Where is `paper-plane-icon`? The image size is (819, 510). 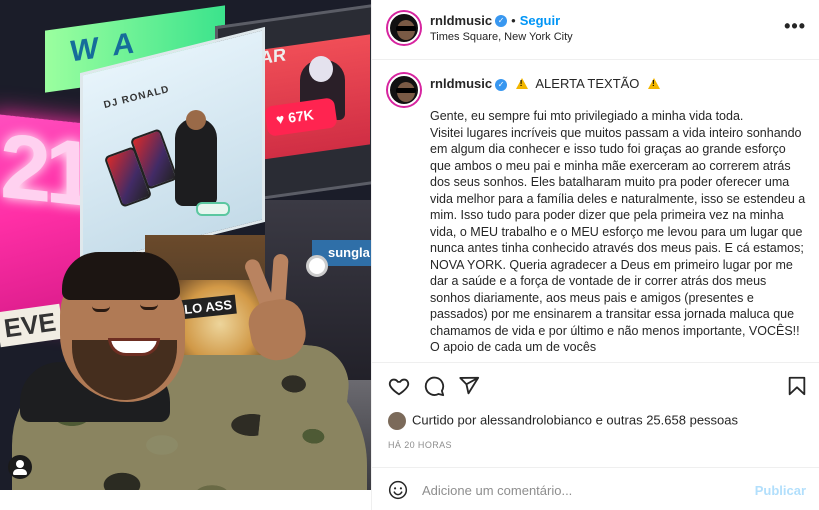 paper-plane-icon is located at coordinates (469, 386).